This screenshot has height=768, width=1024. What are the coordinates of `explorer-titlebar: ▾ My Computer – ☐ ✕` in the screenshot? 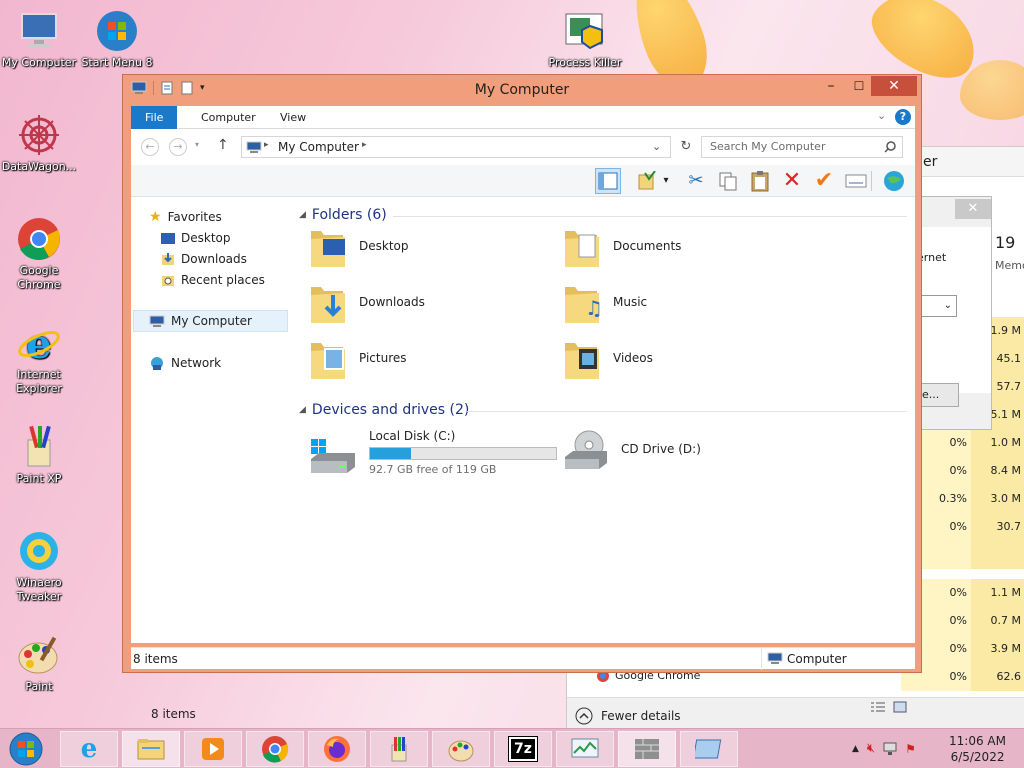 It's located at (522, 90).